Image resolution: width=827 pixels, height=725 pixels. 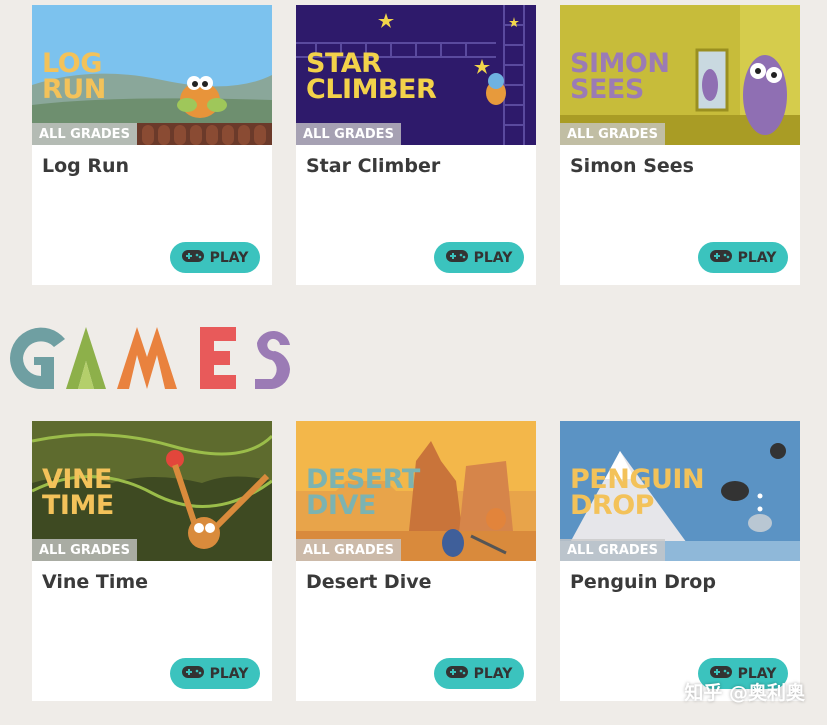 What do you see at coordinates (371, 76) in the screenshot?
I see `thumbnail-title: STAR CLIMBER` at bounding box center [371, 76].